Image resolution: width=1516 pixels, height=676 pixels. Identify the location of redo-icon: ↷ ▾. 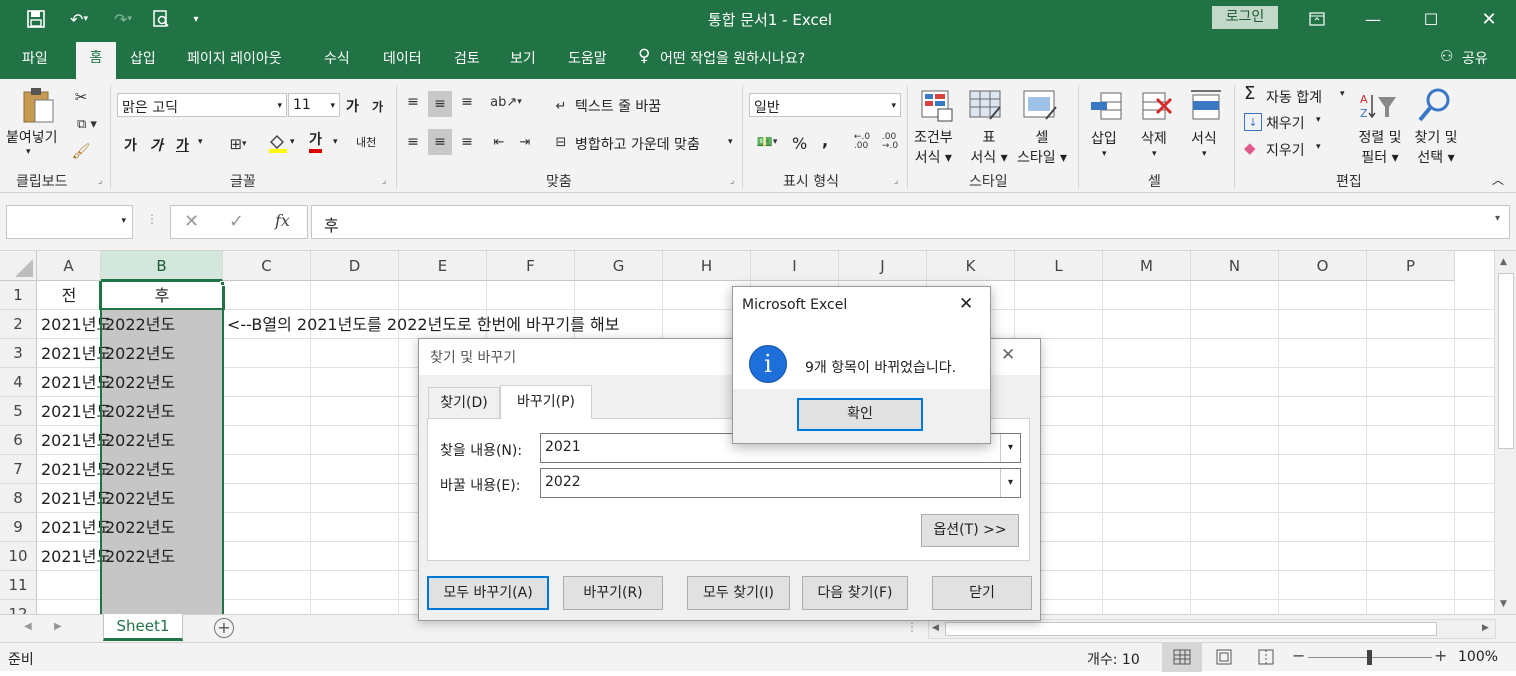
(123, 19).